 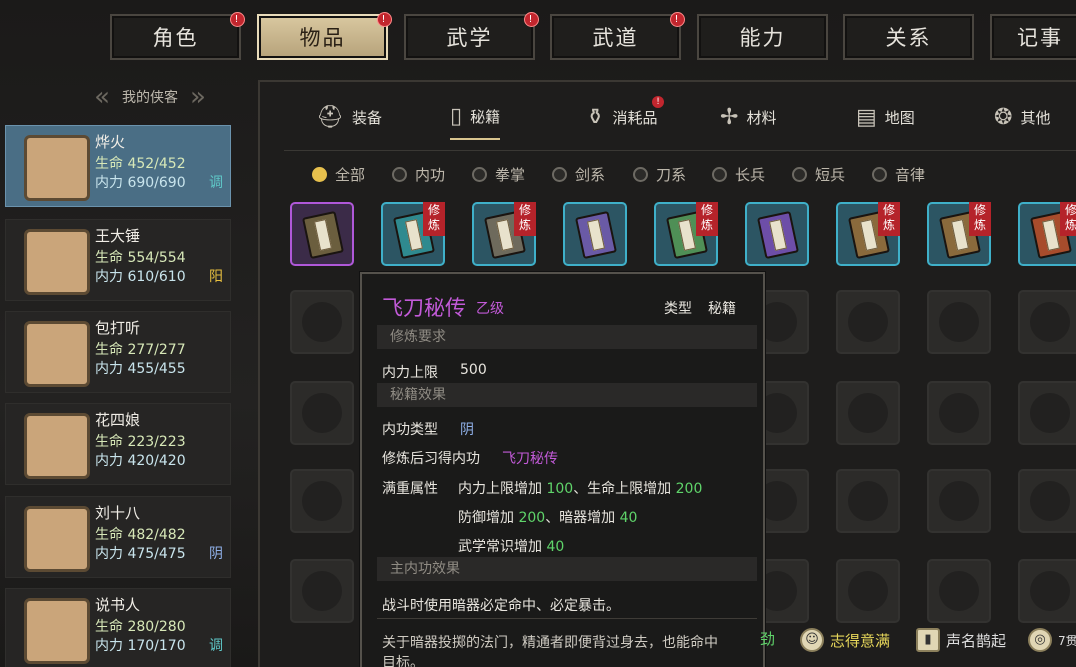 I want to click on member-name: 王大锤, so click(x=118, y=236).